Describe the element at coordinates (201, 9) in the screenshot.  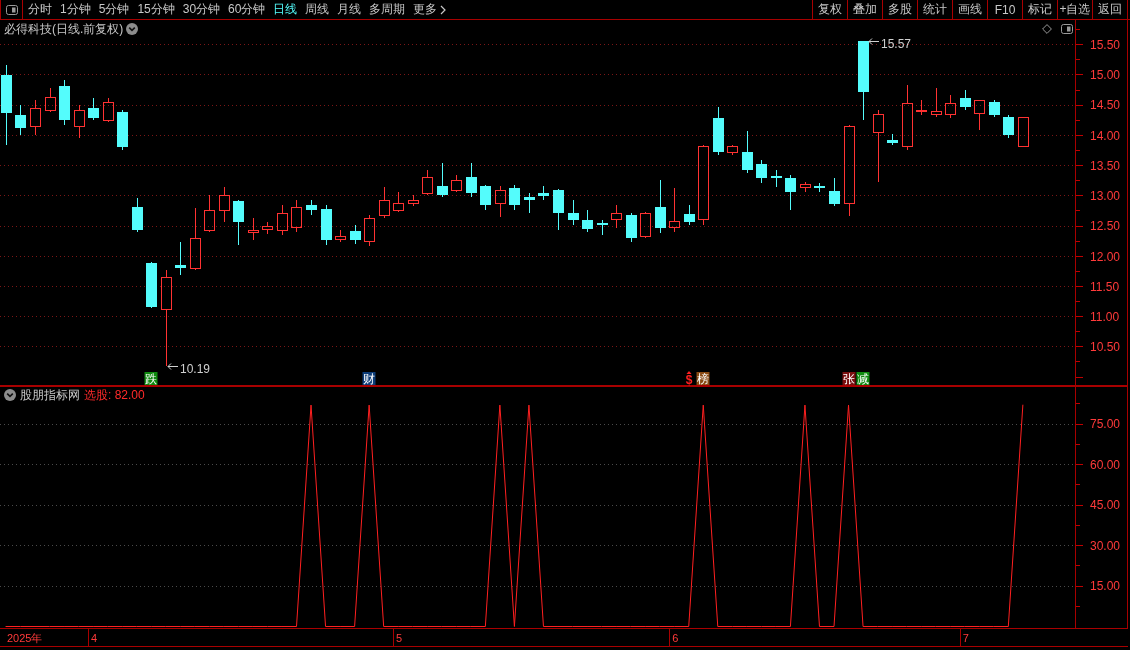
I see `period-tab: 30分钟` at that location.